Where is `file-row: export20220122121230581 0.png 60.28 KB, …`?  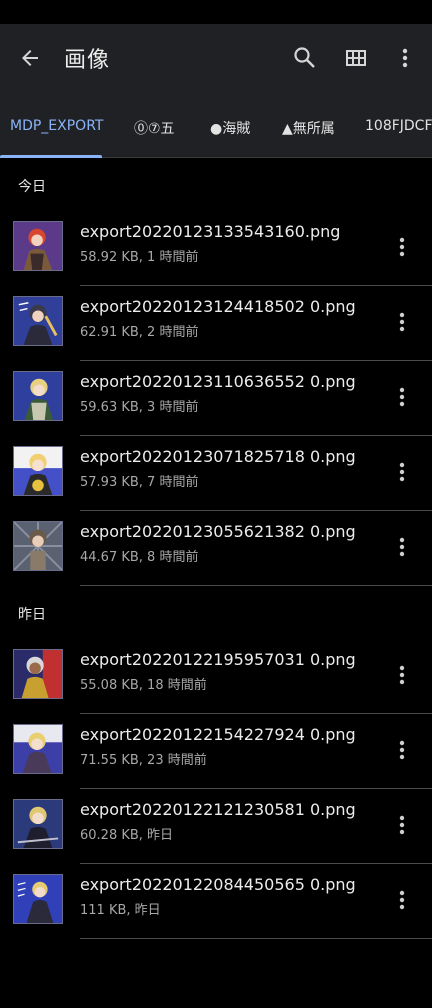 file-row: export20220122121230581 0.png 60.28 KB, … is located at coordinates (216, 826).